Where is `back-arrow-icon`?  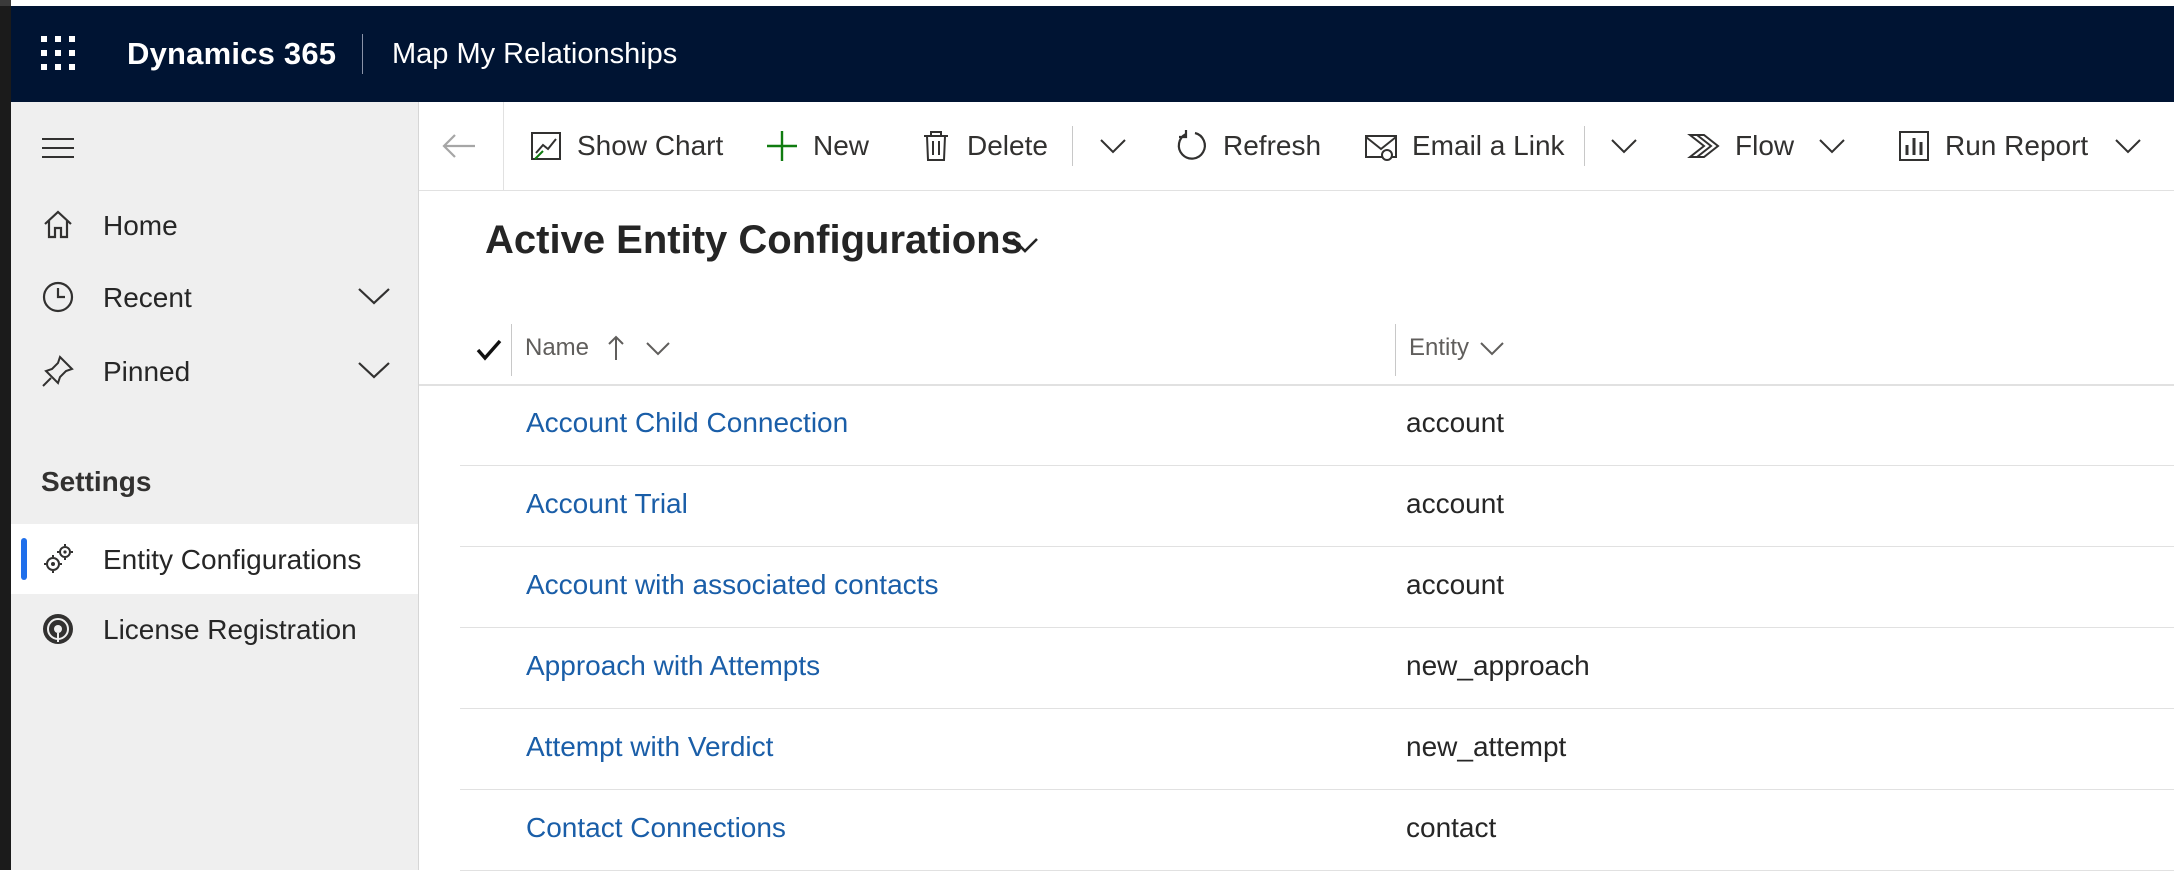
back-arrow-icon is located at coordinates (458, 146).